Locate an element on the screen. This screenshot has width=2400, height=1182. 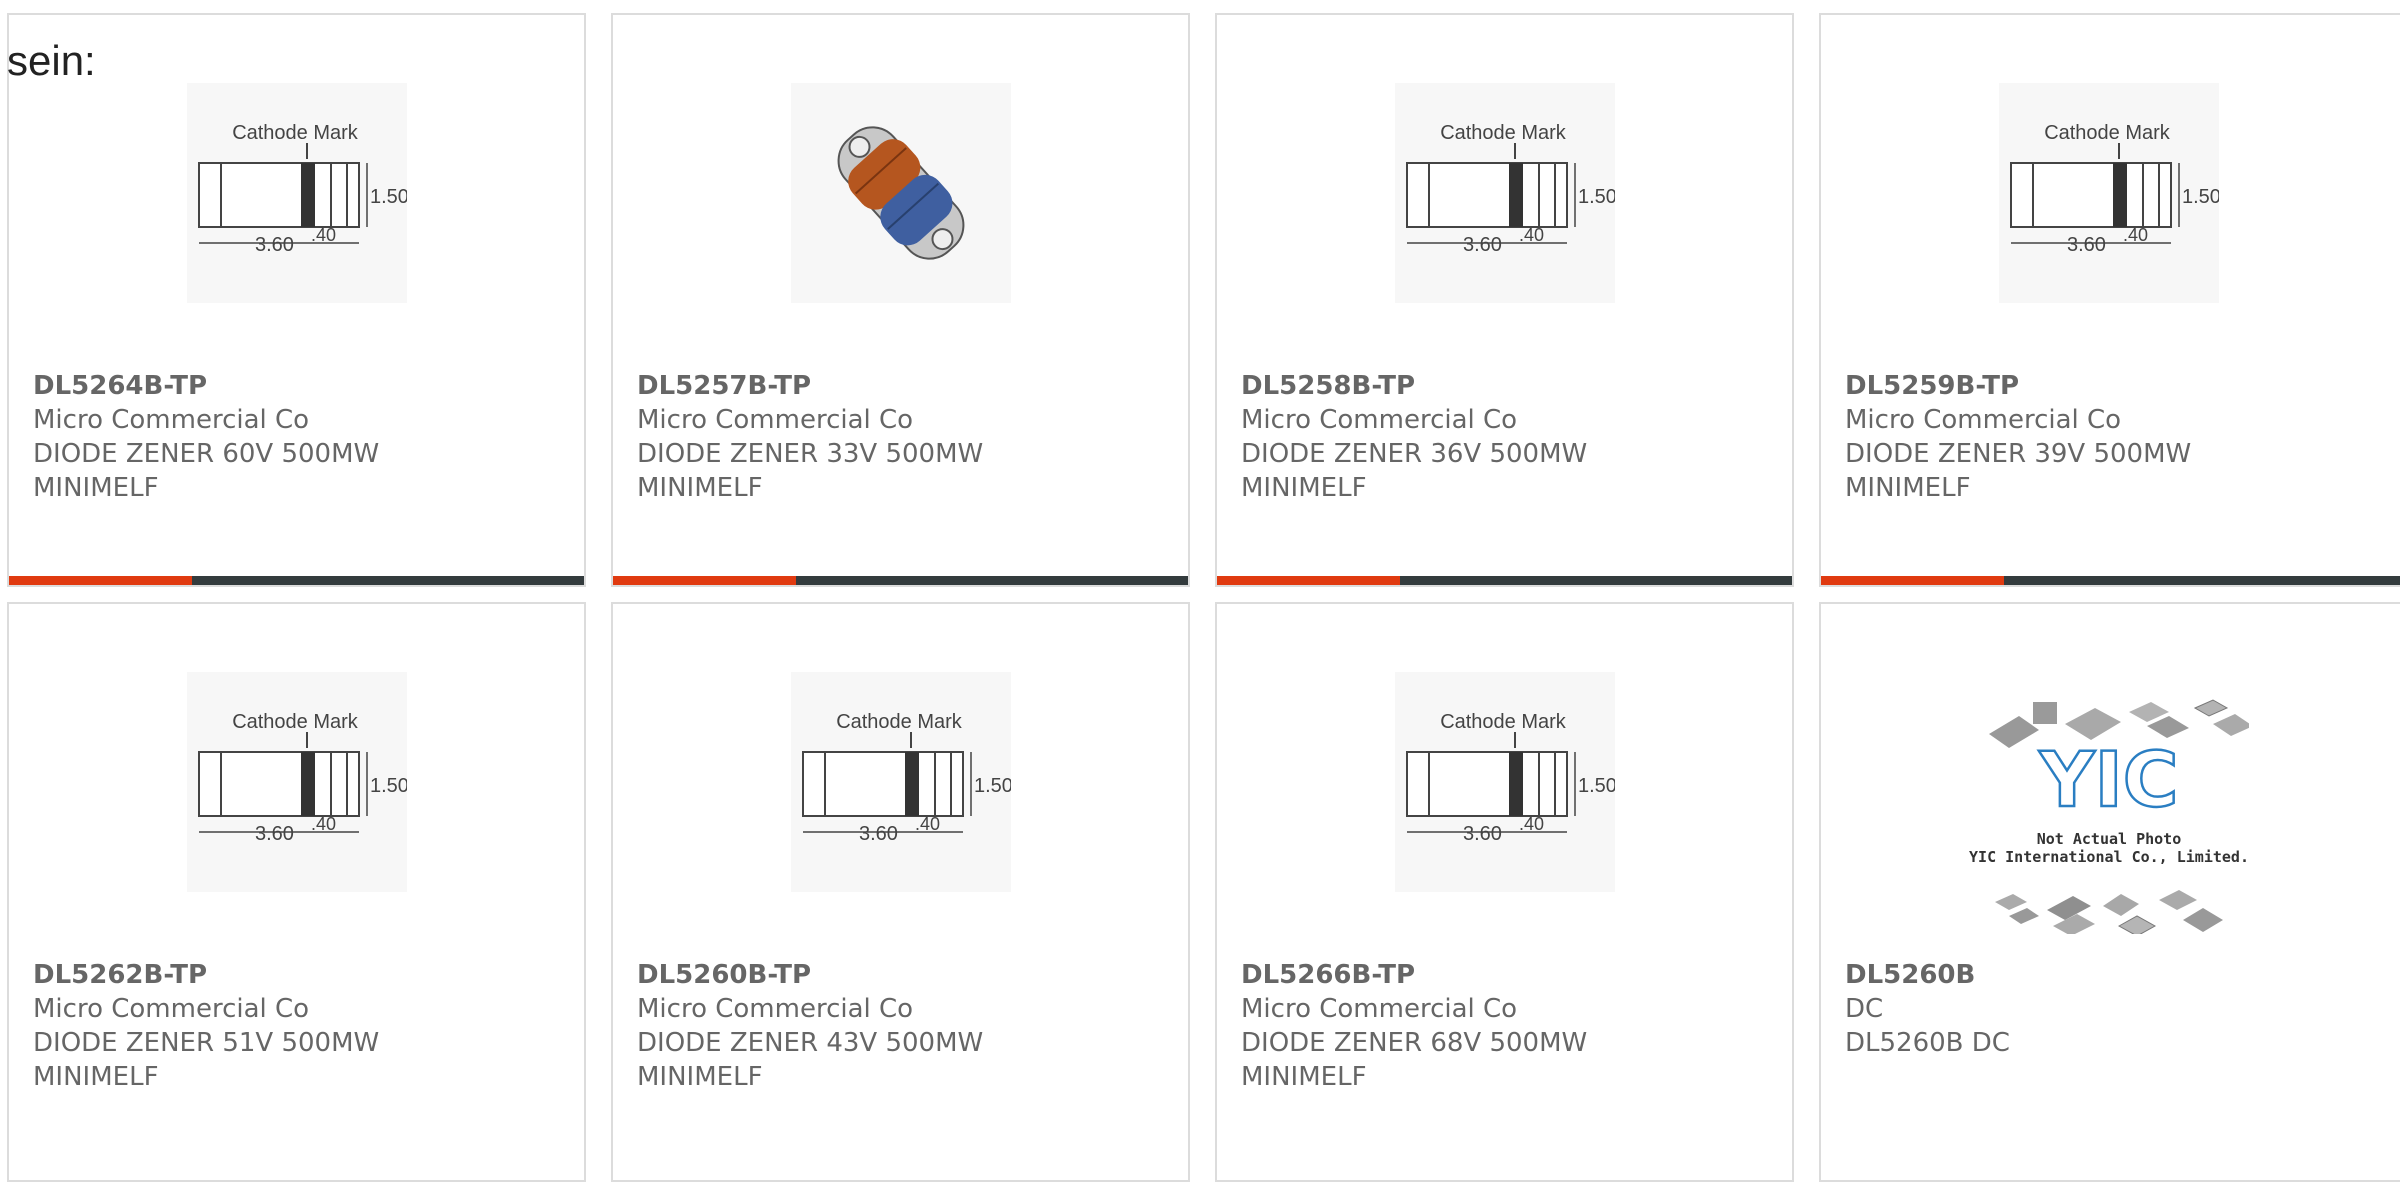
minimelf-photo-icon is located at coordinates (900, 193).